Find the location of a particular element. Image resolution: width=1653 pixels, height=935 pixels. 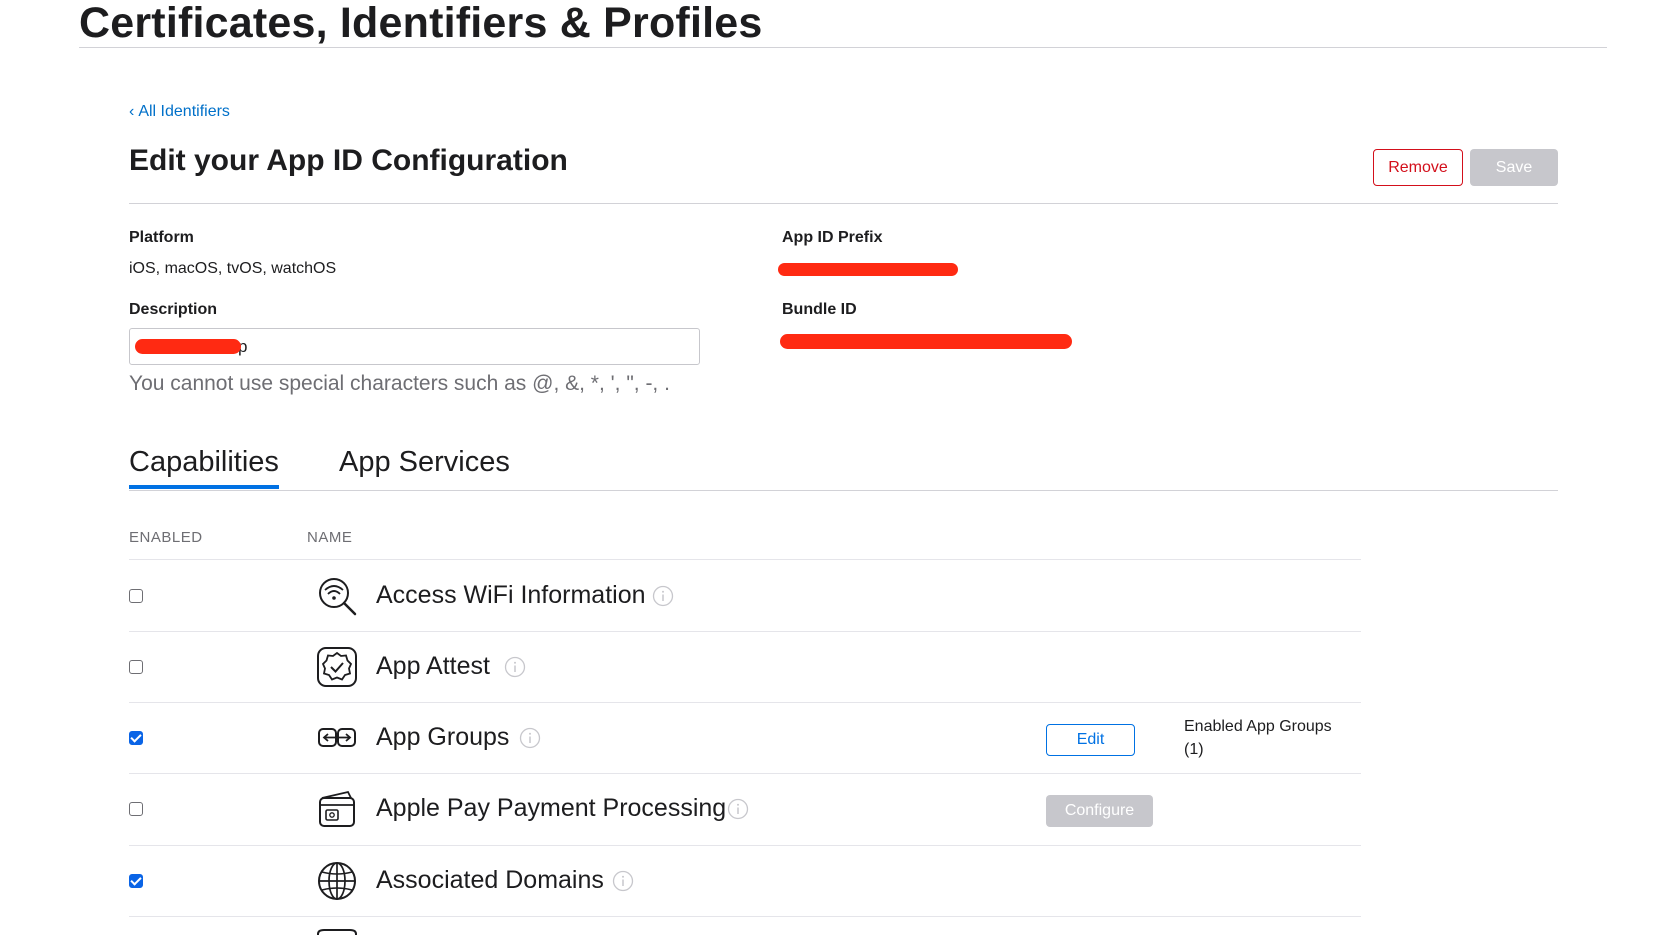

attest-badge-icon is located at coordinates (337, 667).